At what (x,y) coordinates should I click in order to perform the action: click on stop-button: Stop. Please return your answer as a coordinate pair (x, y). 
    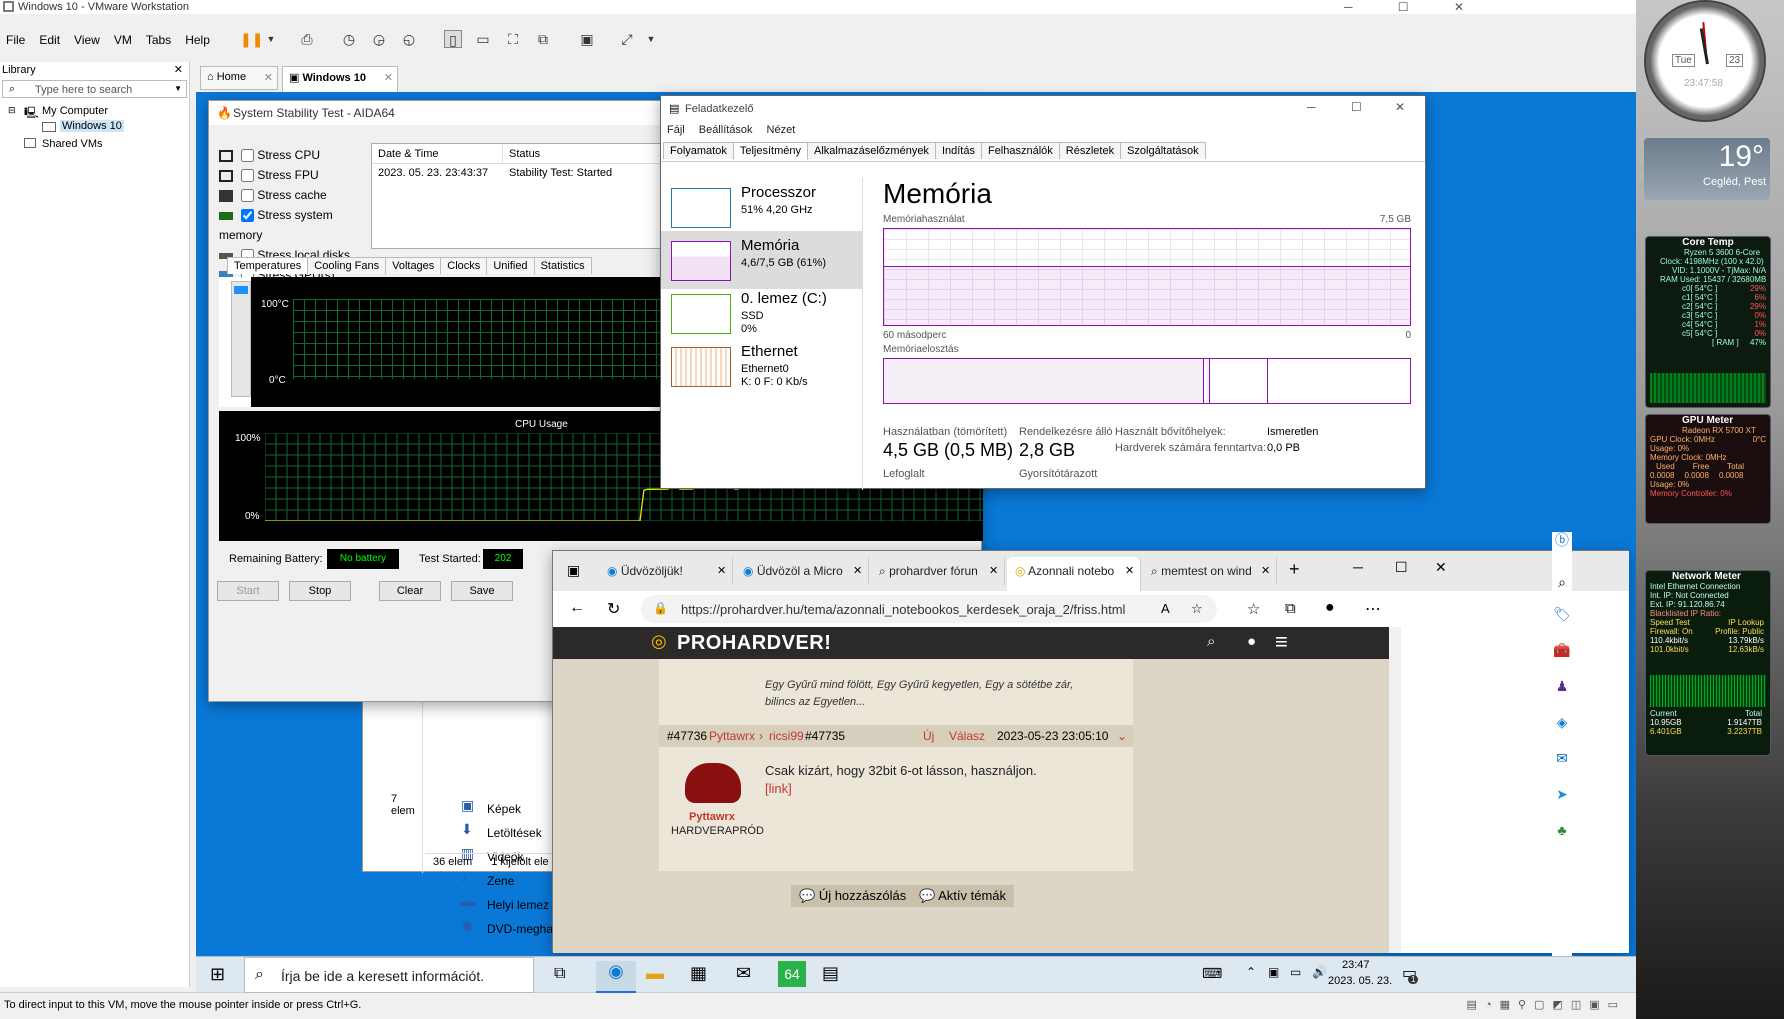
    Looking at the image, I should click on (320, 591).